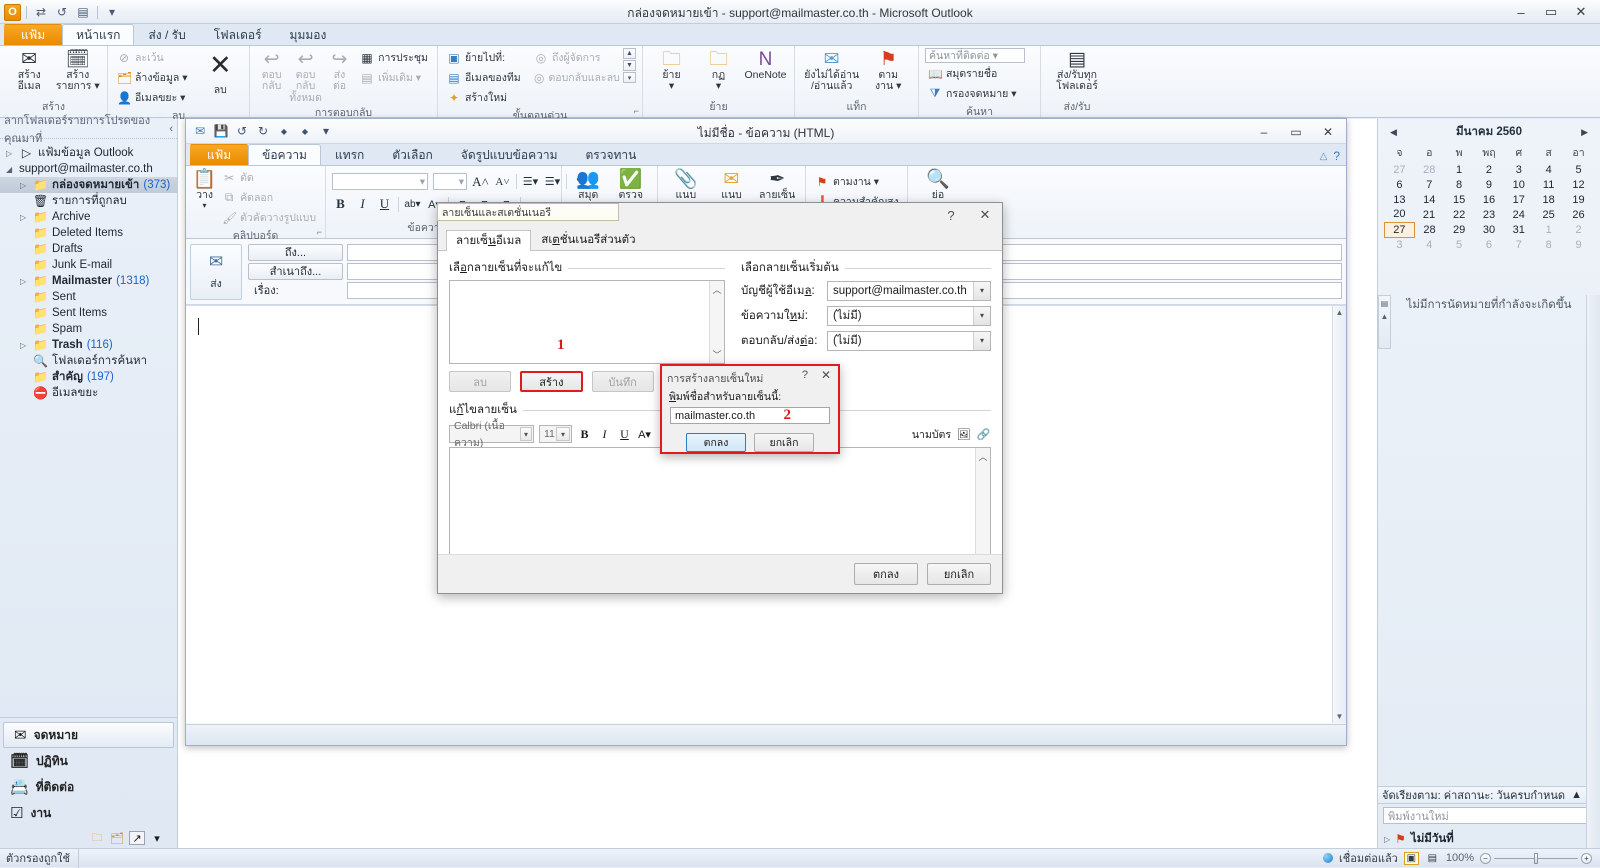 The width and height of the screenshot is (1600, 868). I want to click on onenote-button: N OneNote, so click(765, 64).